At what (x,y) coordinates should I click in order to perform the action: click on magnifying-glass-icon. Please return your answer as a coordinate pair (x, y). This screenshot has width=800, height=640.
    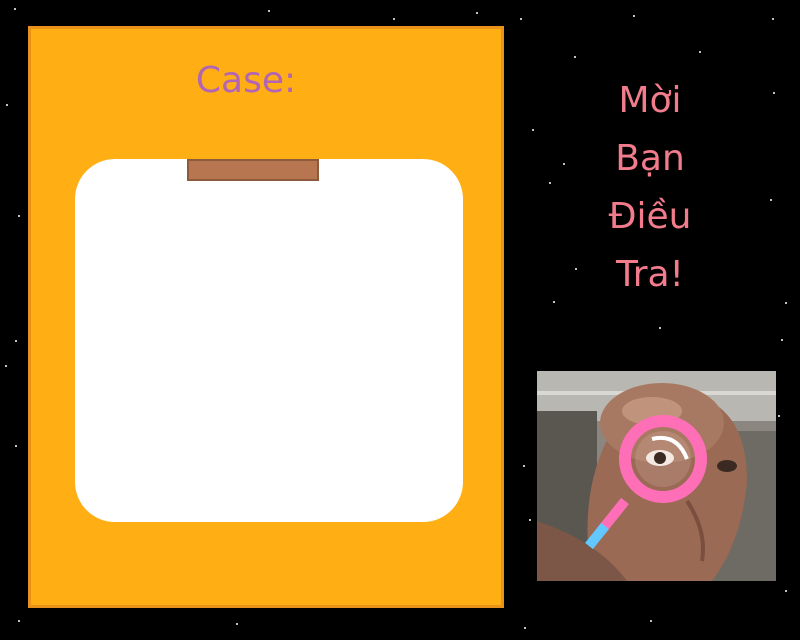
    Looking at the image, I should click on (646, 482).